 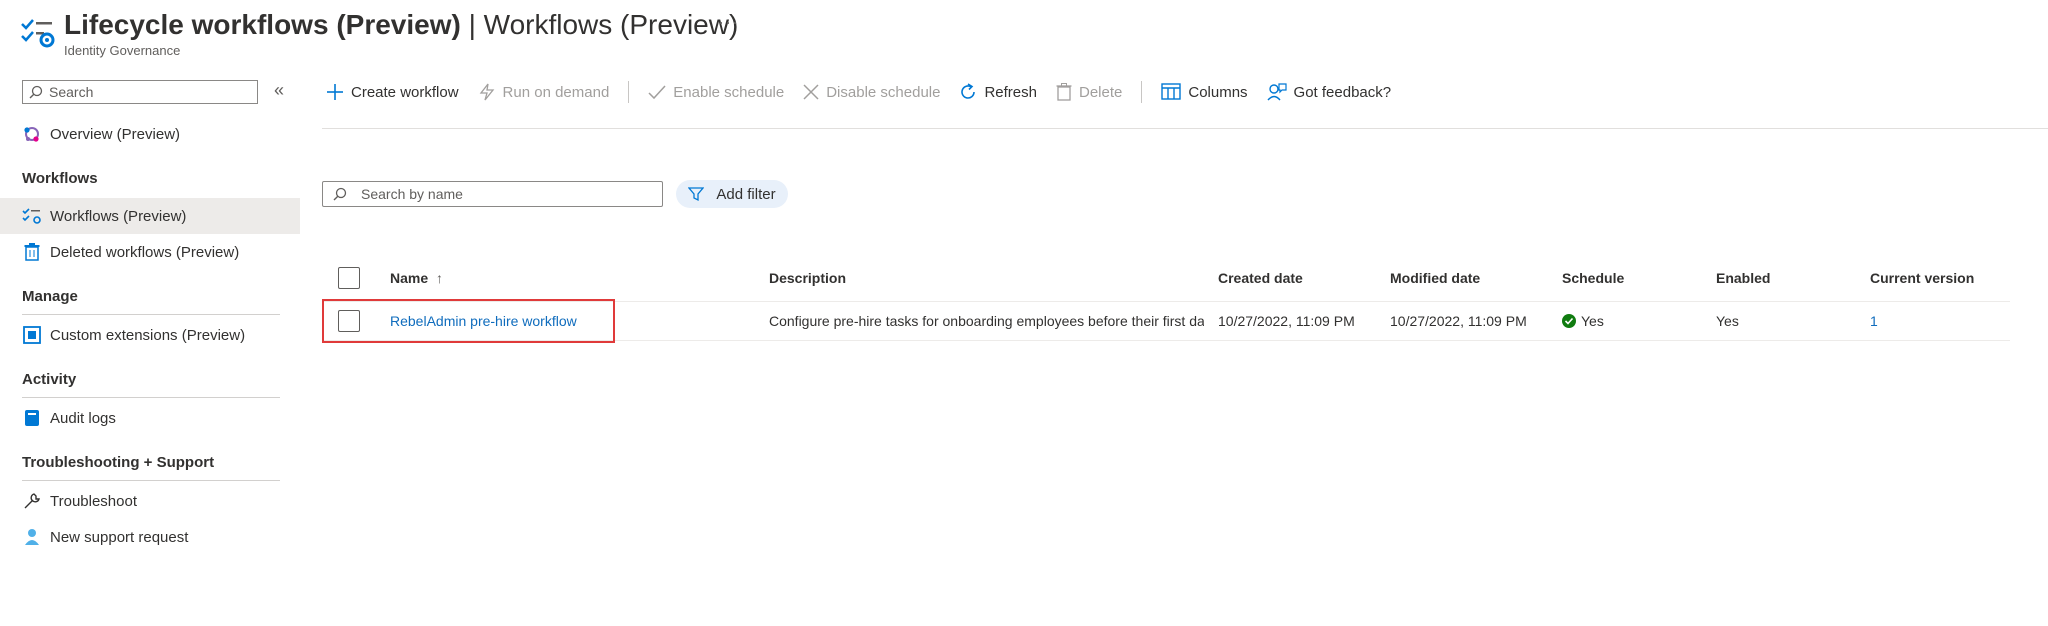 I want to click on create-workflow-button: Create workflow, so click(x=392, y=92).